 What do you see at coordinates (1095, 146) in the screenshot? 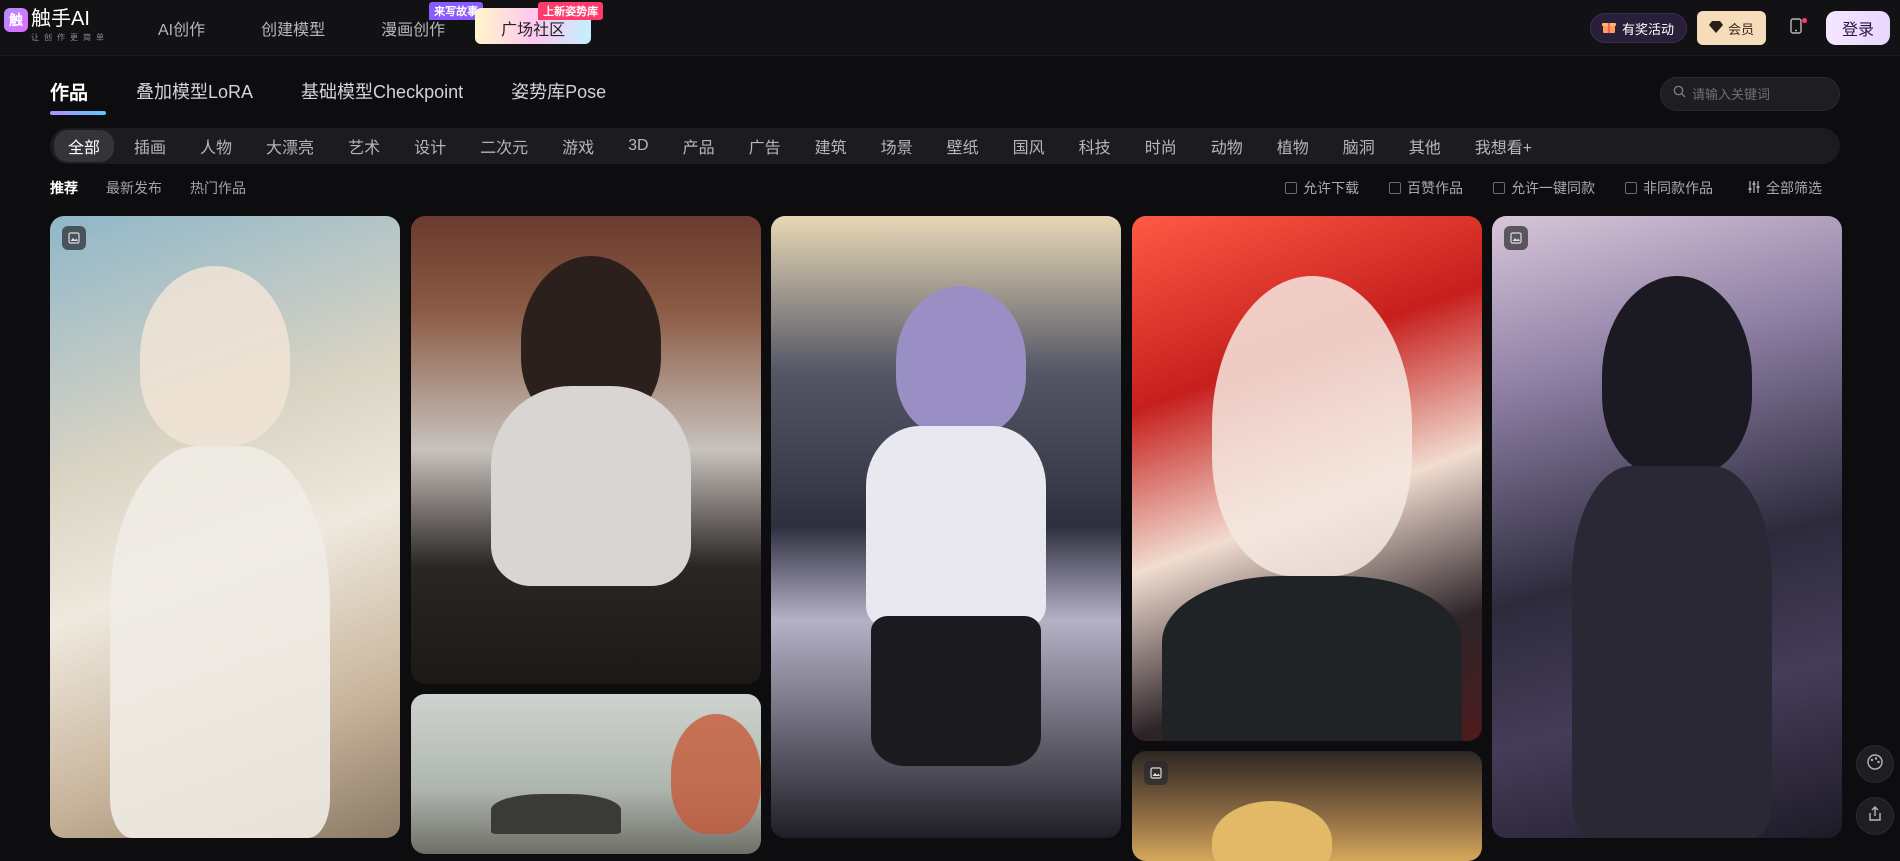
I see `category-tech: 科技` at bounding box center [1095, 146].